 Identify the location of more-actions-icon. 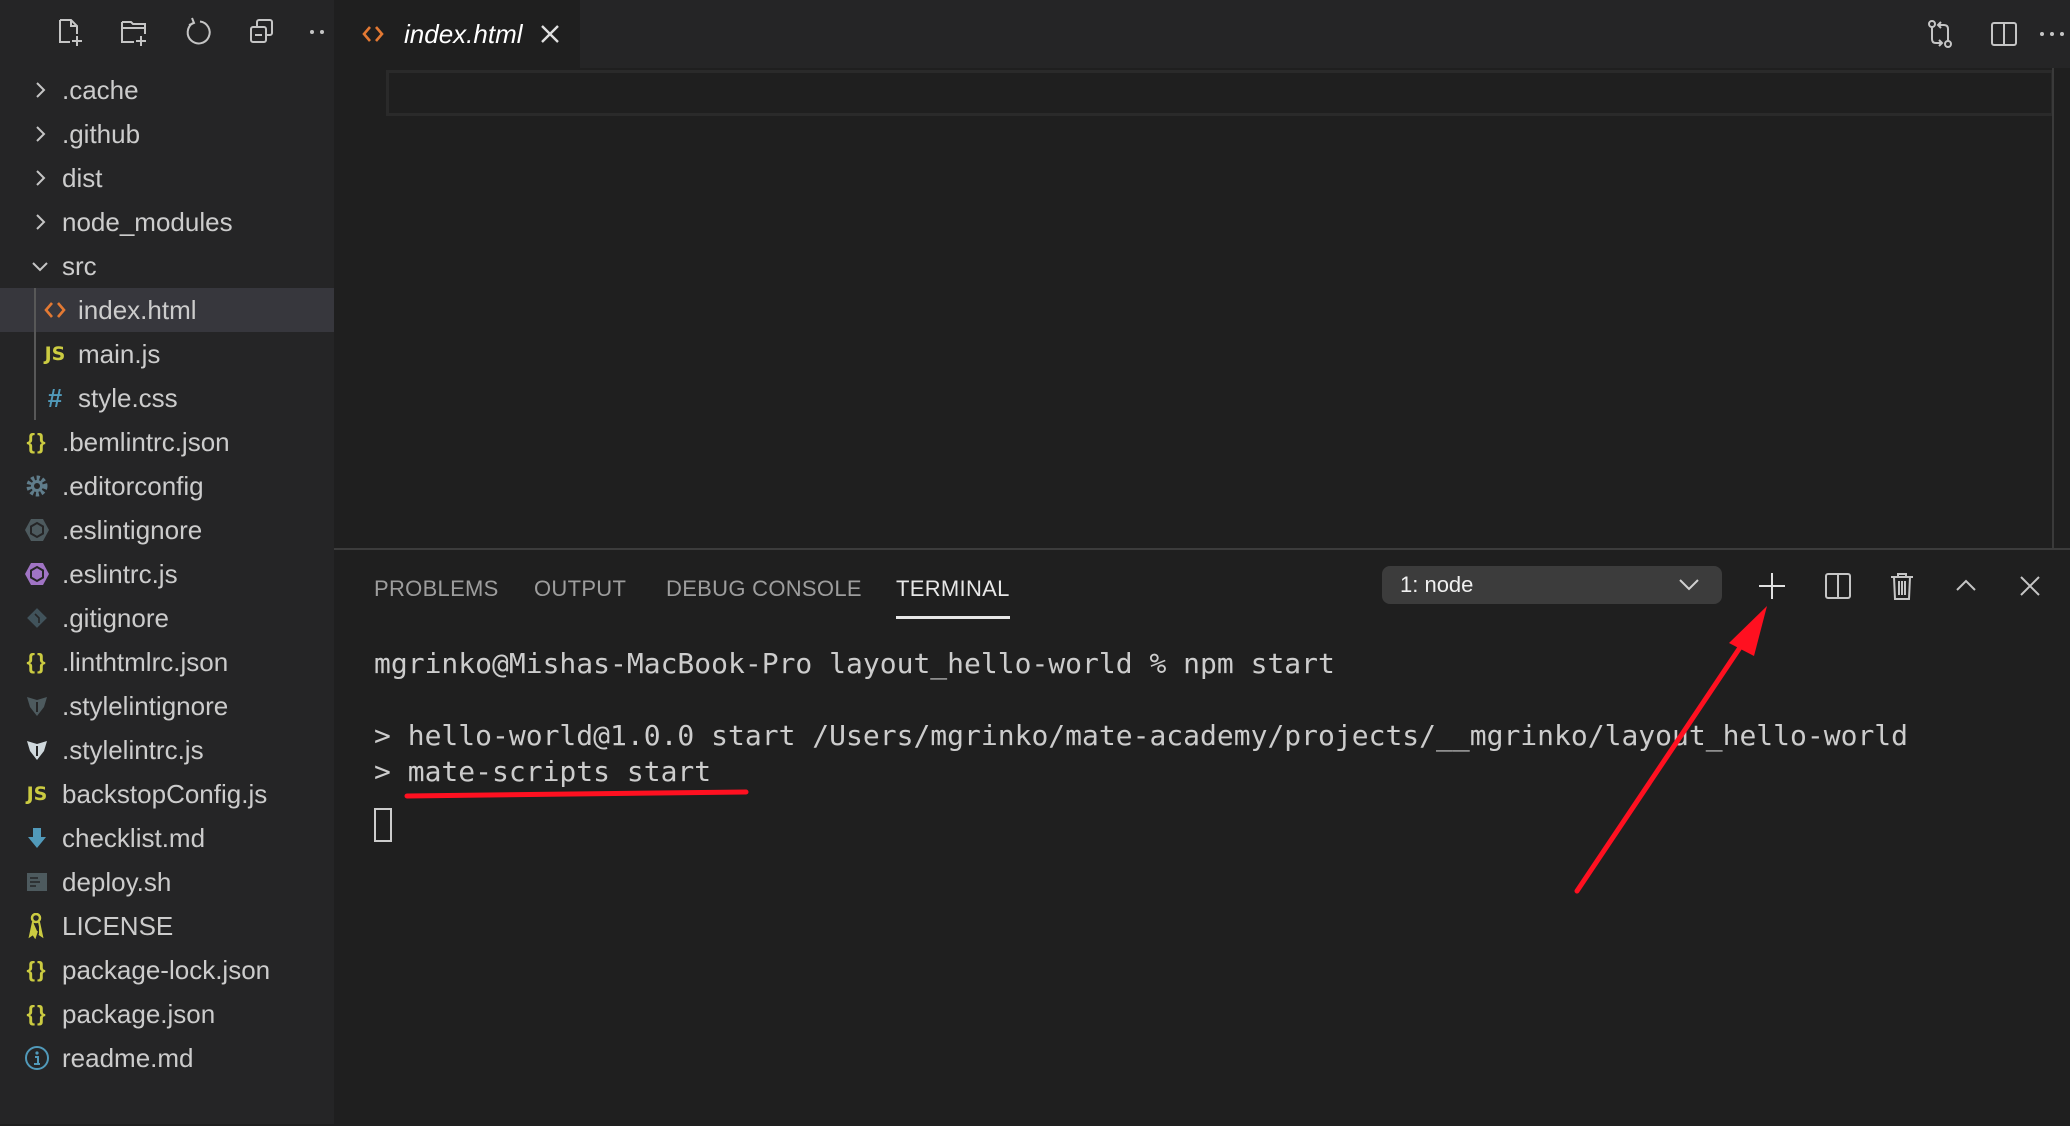
(2052, 34).